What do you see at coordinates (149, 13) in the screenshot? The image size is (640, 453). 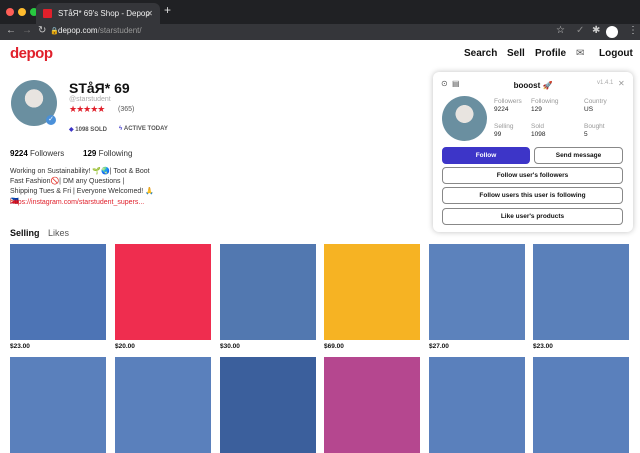 I see `close-tab-icon: ✕` at bounding box center [149, 13].